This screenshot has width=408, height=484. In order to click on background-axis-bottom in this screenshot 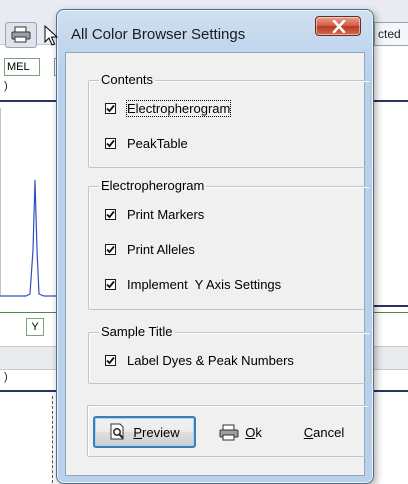, I will do `click(30, 391)`.